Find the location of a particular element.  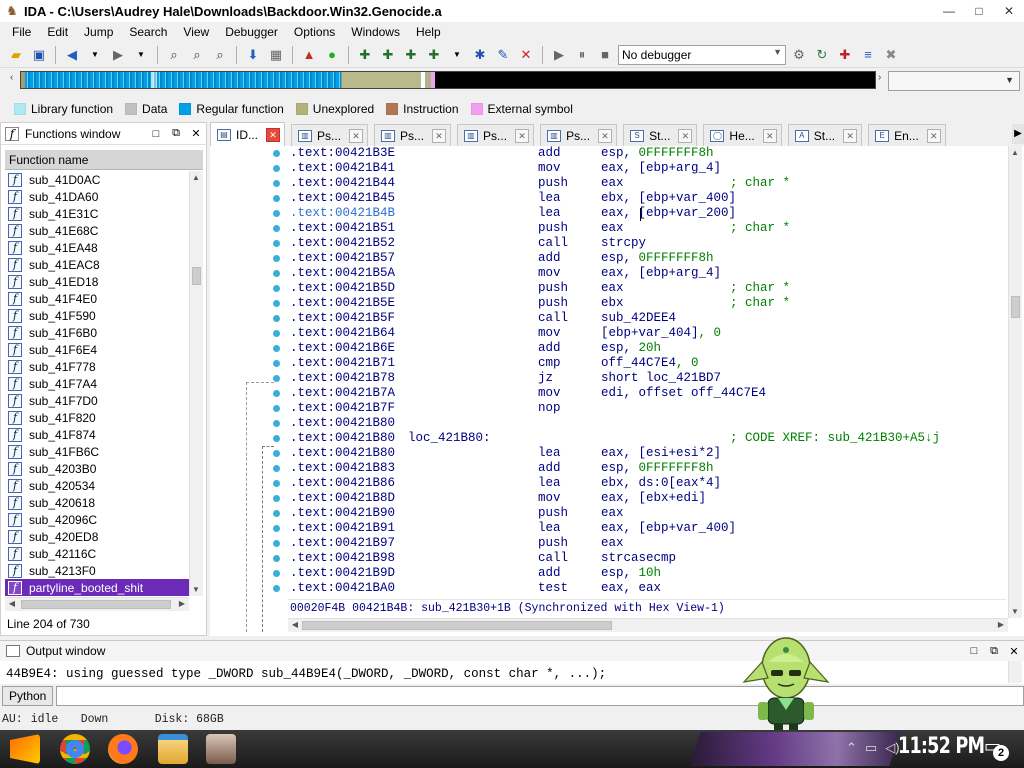

disassembly-hscrollbar: ◀ ▶ is located at coordinates (648, 625).